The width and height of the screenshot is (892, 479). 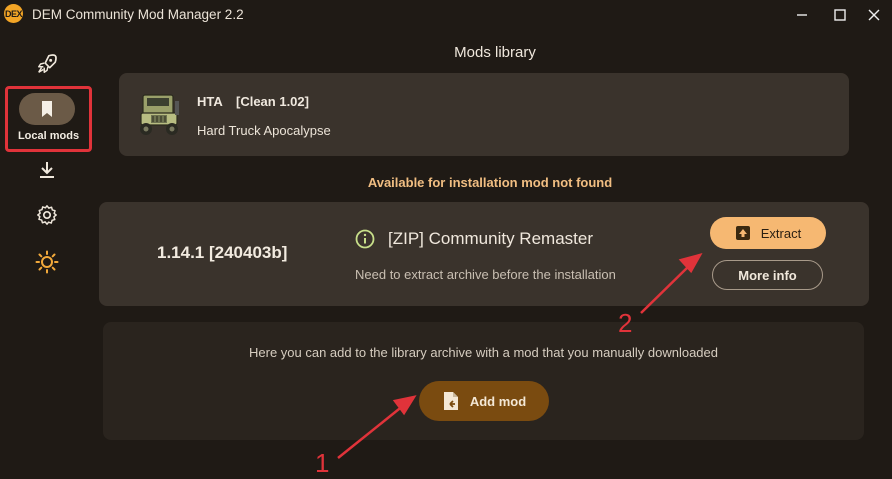 I want to click on sidebar-item-theme, so click(x=47, y=262).